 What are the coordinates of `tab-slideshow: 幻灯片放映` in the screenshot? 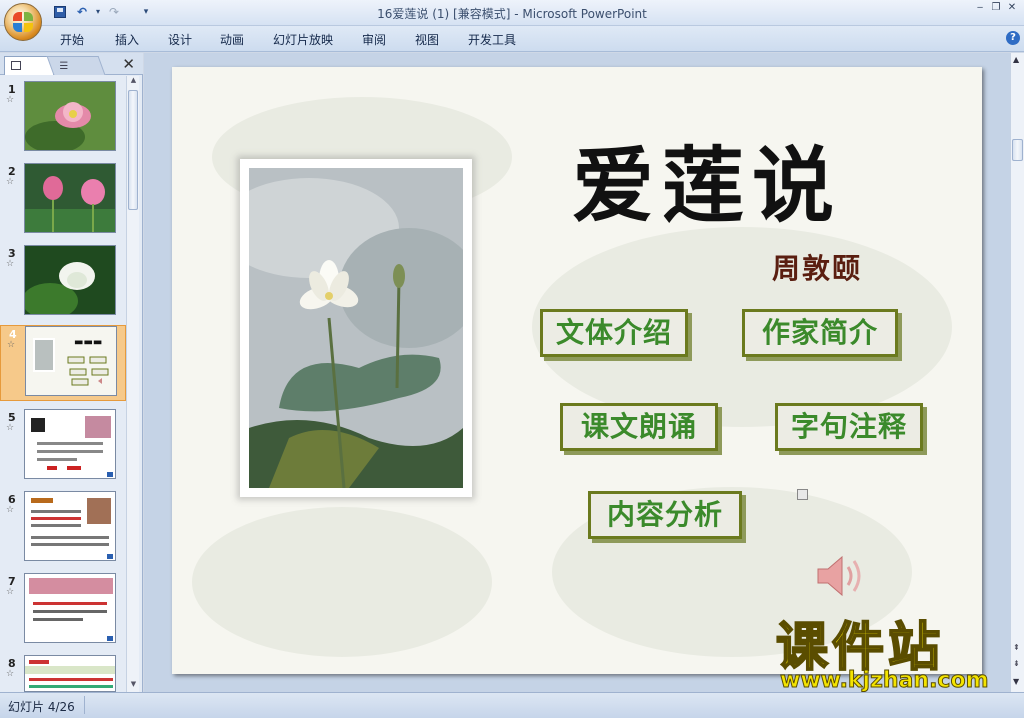 It's located at (303, 39).